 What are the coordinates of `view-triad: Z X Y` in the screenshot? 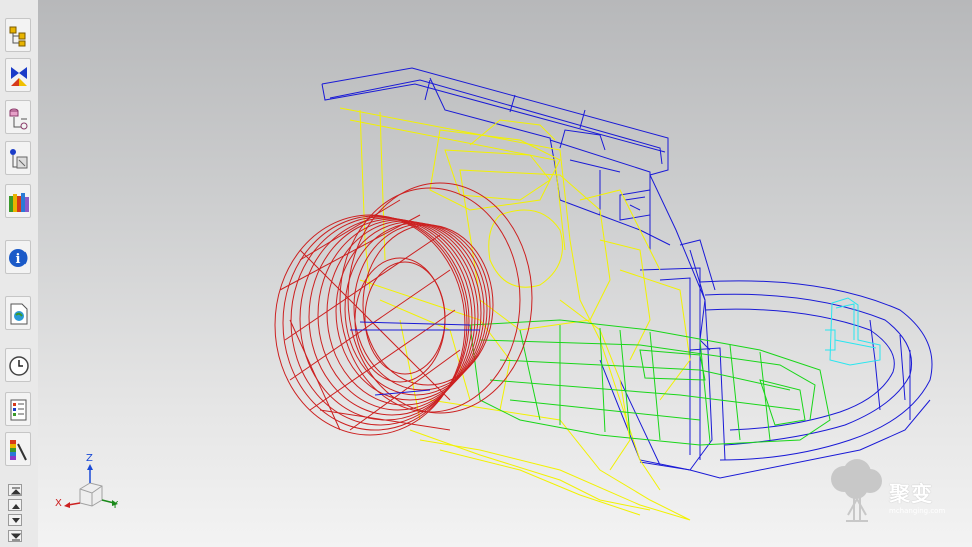 It's located at (92, 484).